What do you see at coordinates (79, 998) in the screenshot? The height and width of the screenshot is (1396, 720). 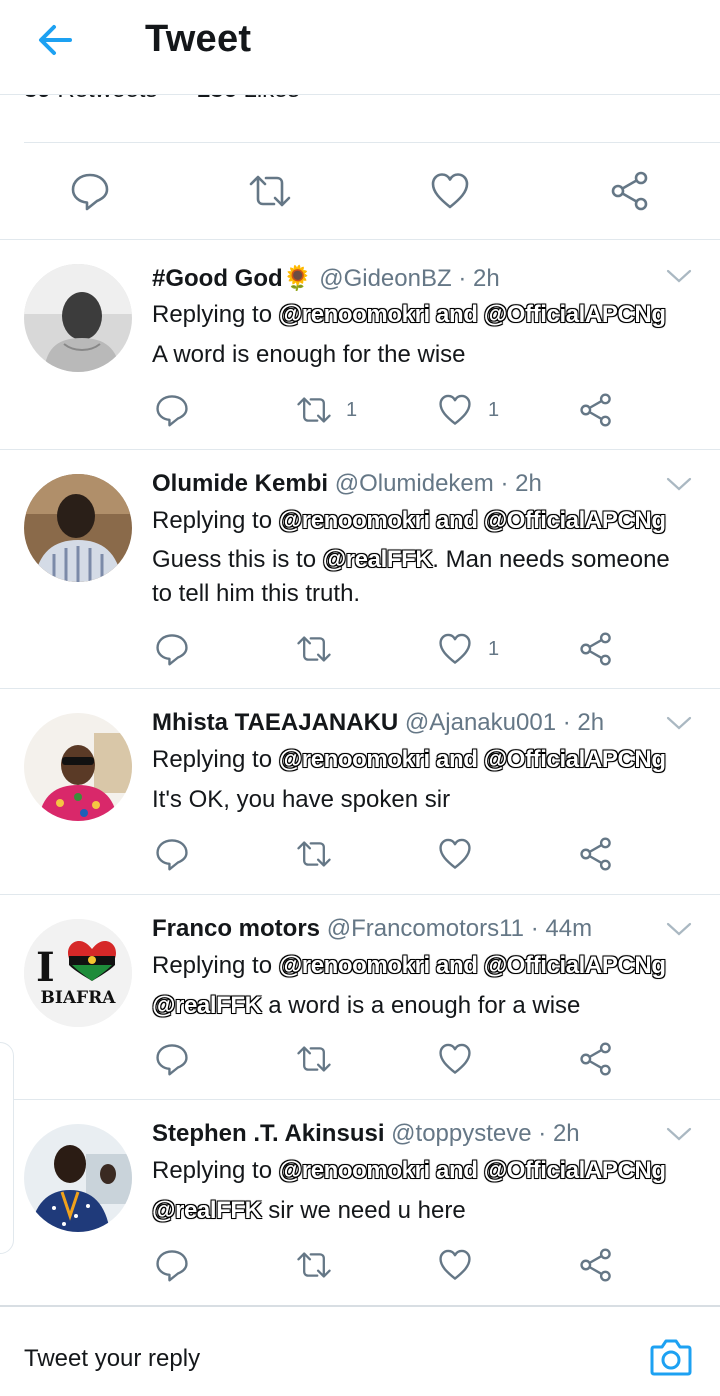 I see `avatar-caption: BIAFRA` at bounding box center [79, 998].